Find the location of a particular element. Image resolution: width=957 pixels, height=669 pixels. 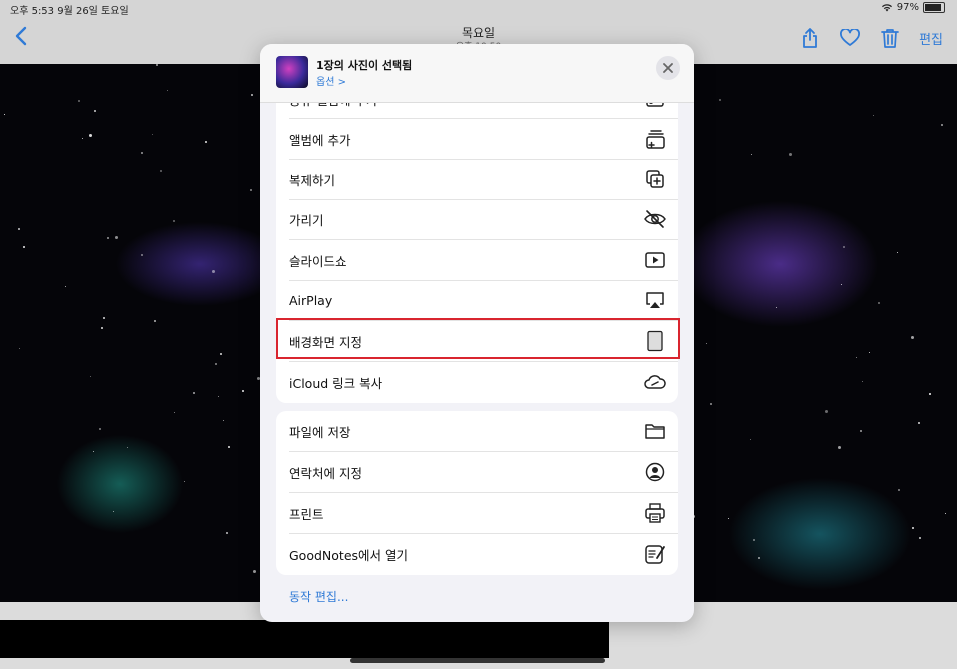

trash-icon is located at coordinates (890, 38).